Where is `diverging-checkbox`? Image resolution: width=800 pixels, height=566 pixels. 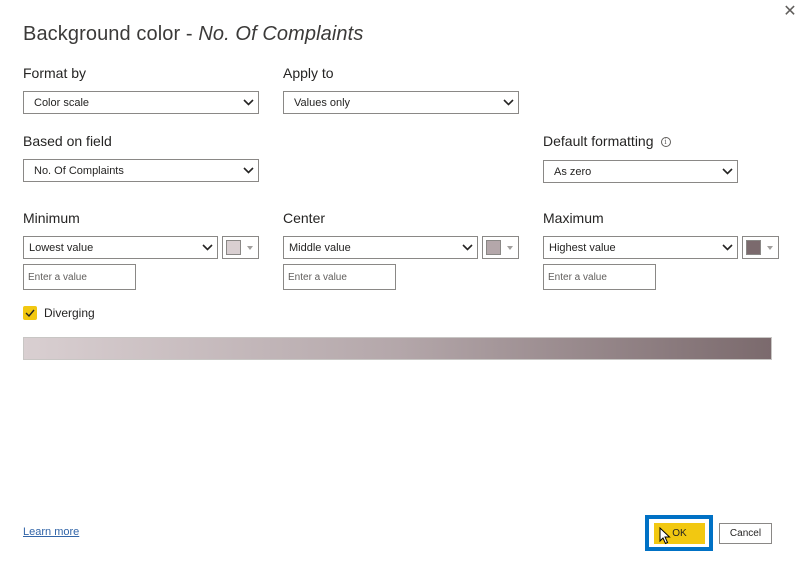
diverging-checkbox is located at coordinates (30, 313).